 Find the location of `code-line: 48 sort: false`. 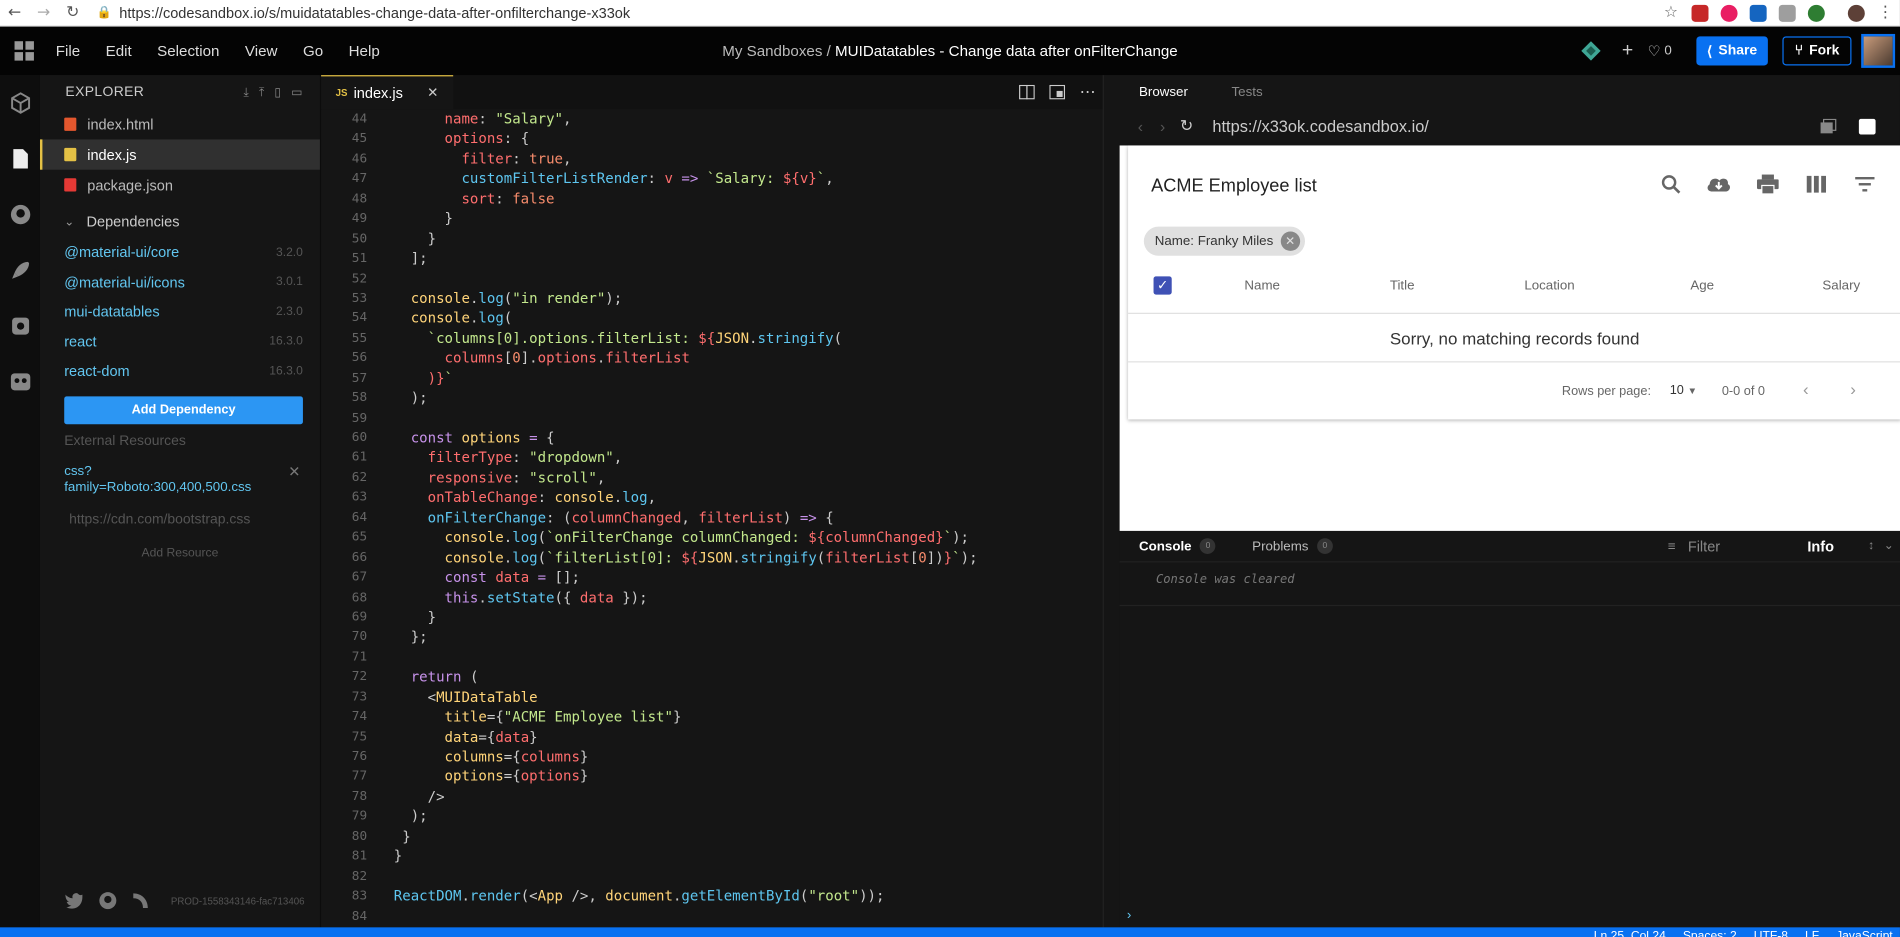

code-line: 48 sort: false is located at coordinates (712, 199).